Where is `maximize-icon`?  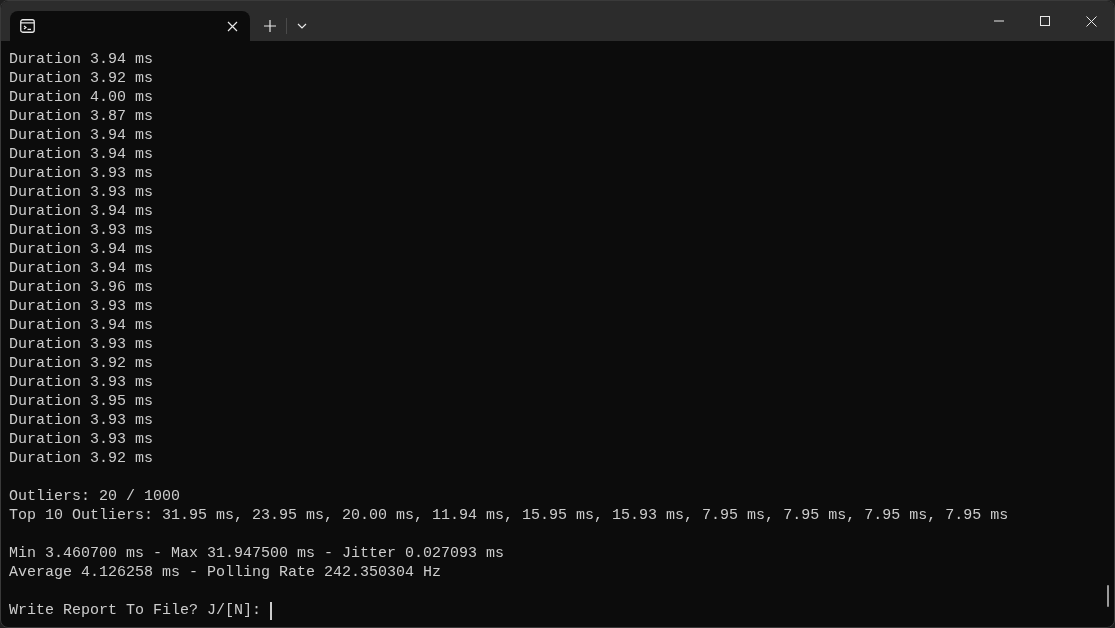
maximize-icon is located at coordinates (1045, 21).